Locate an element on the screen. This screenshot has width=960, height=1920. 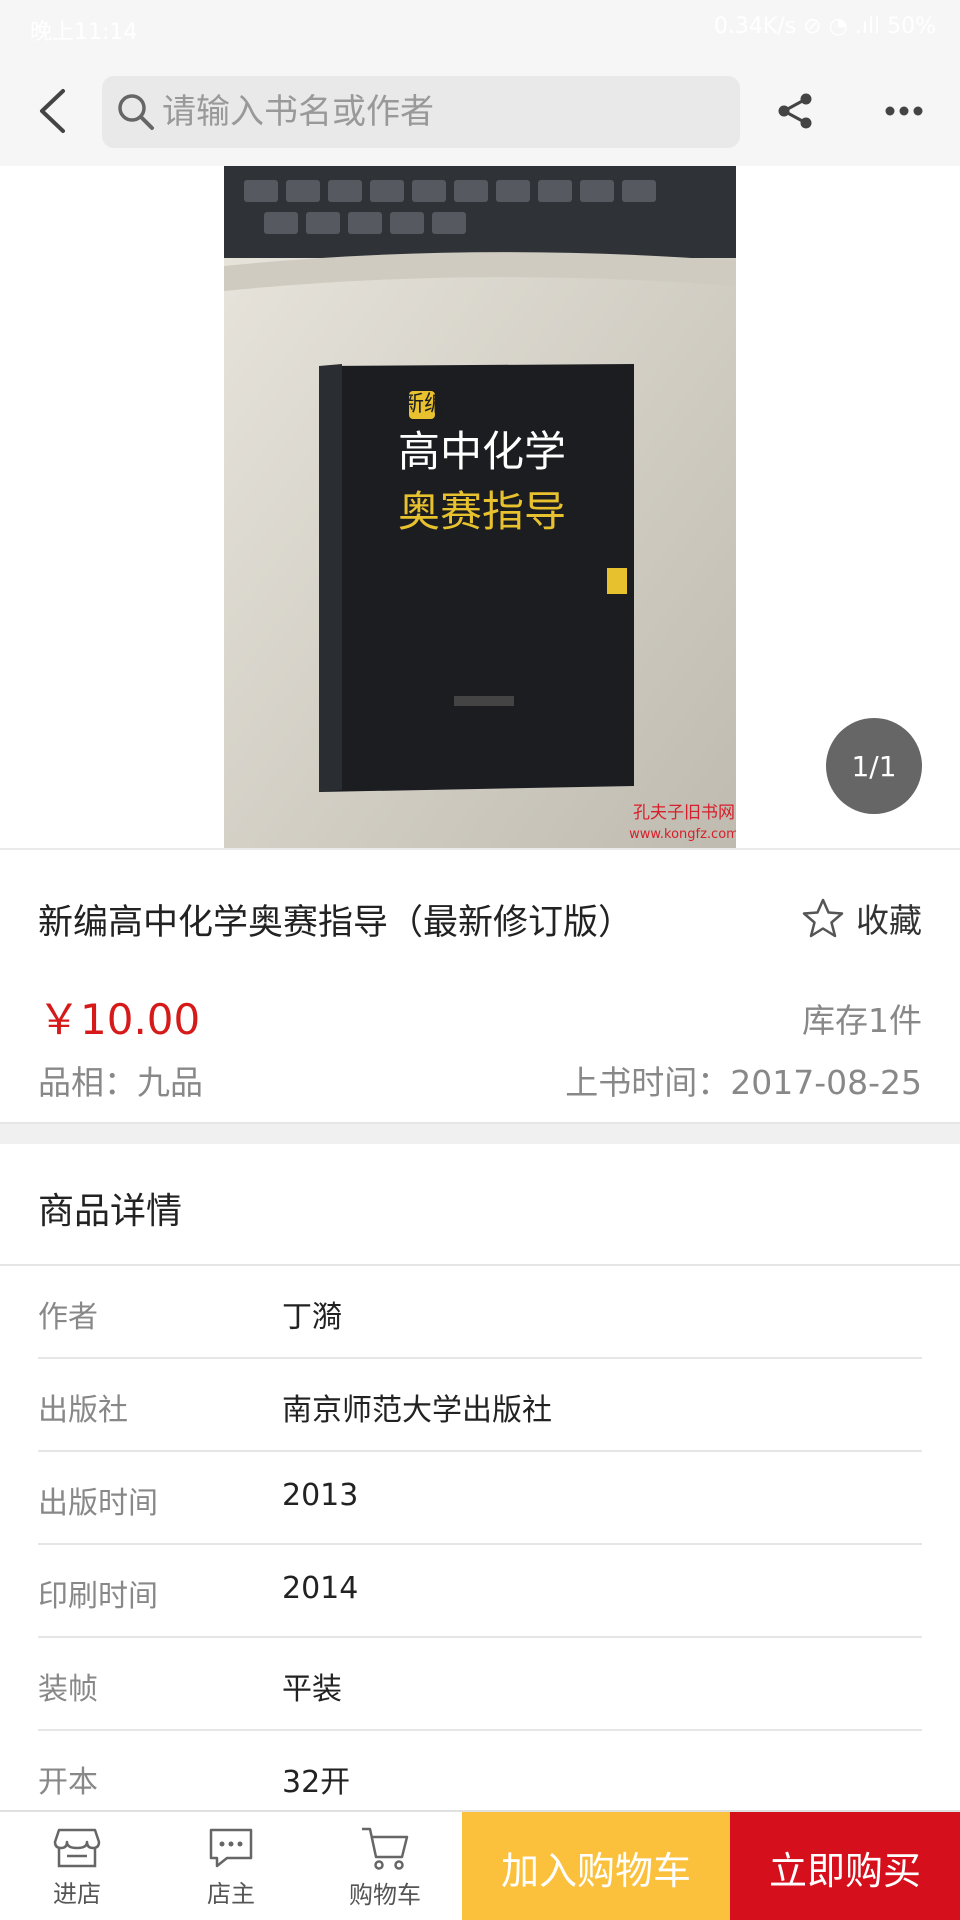
cover-title-1: 高中化学 is located at coordinates (482, 451).